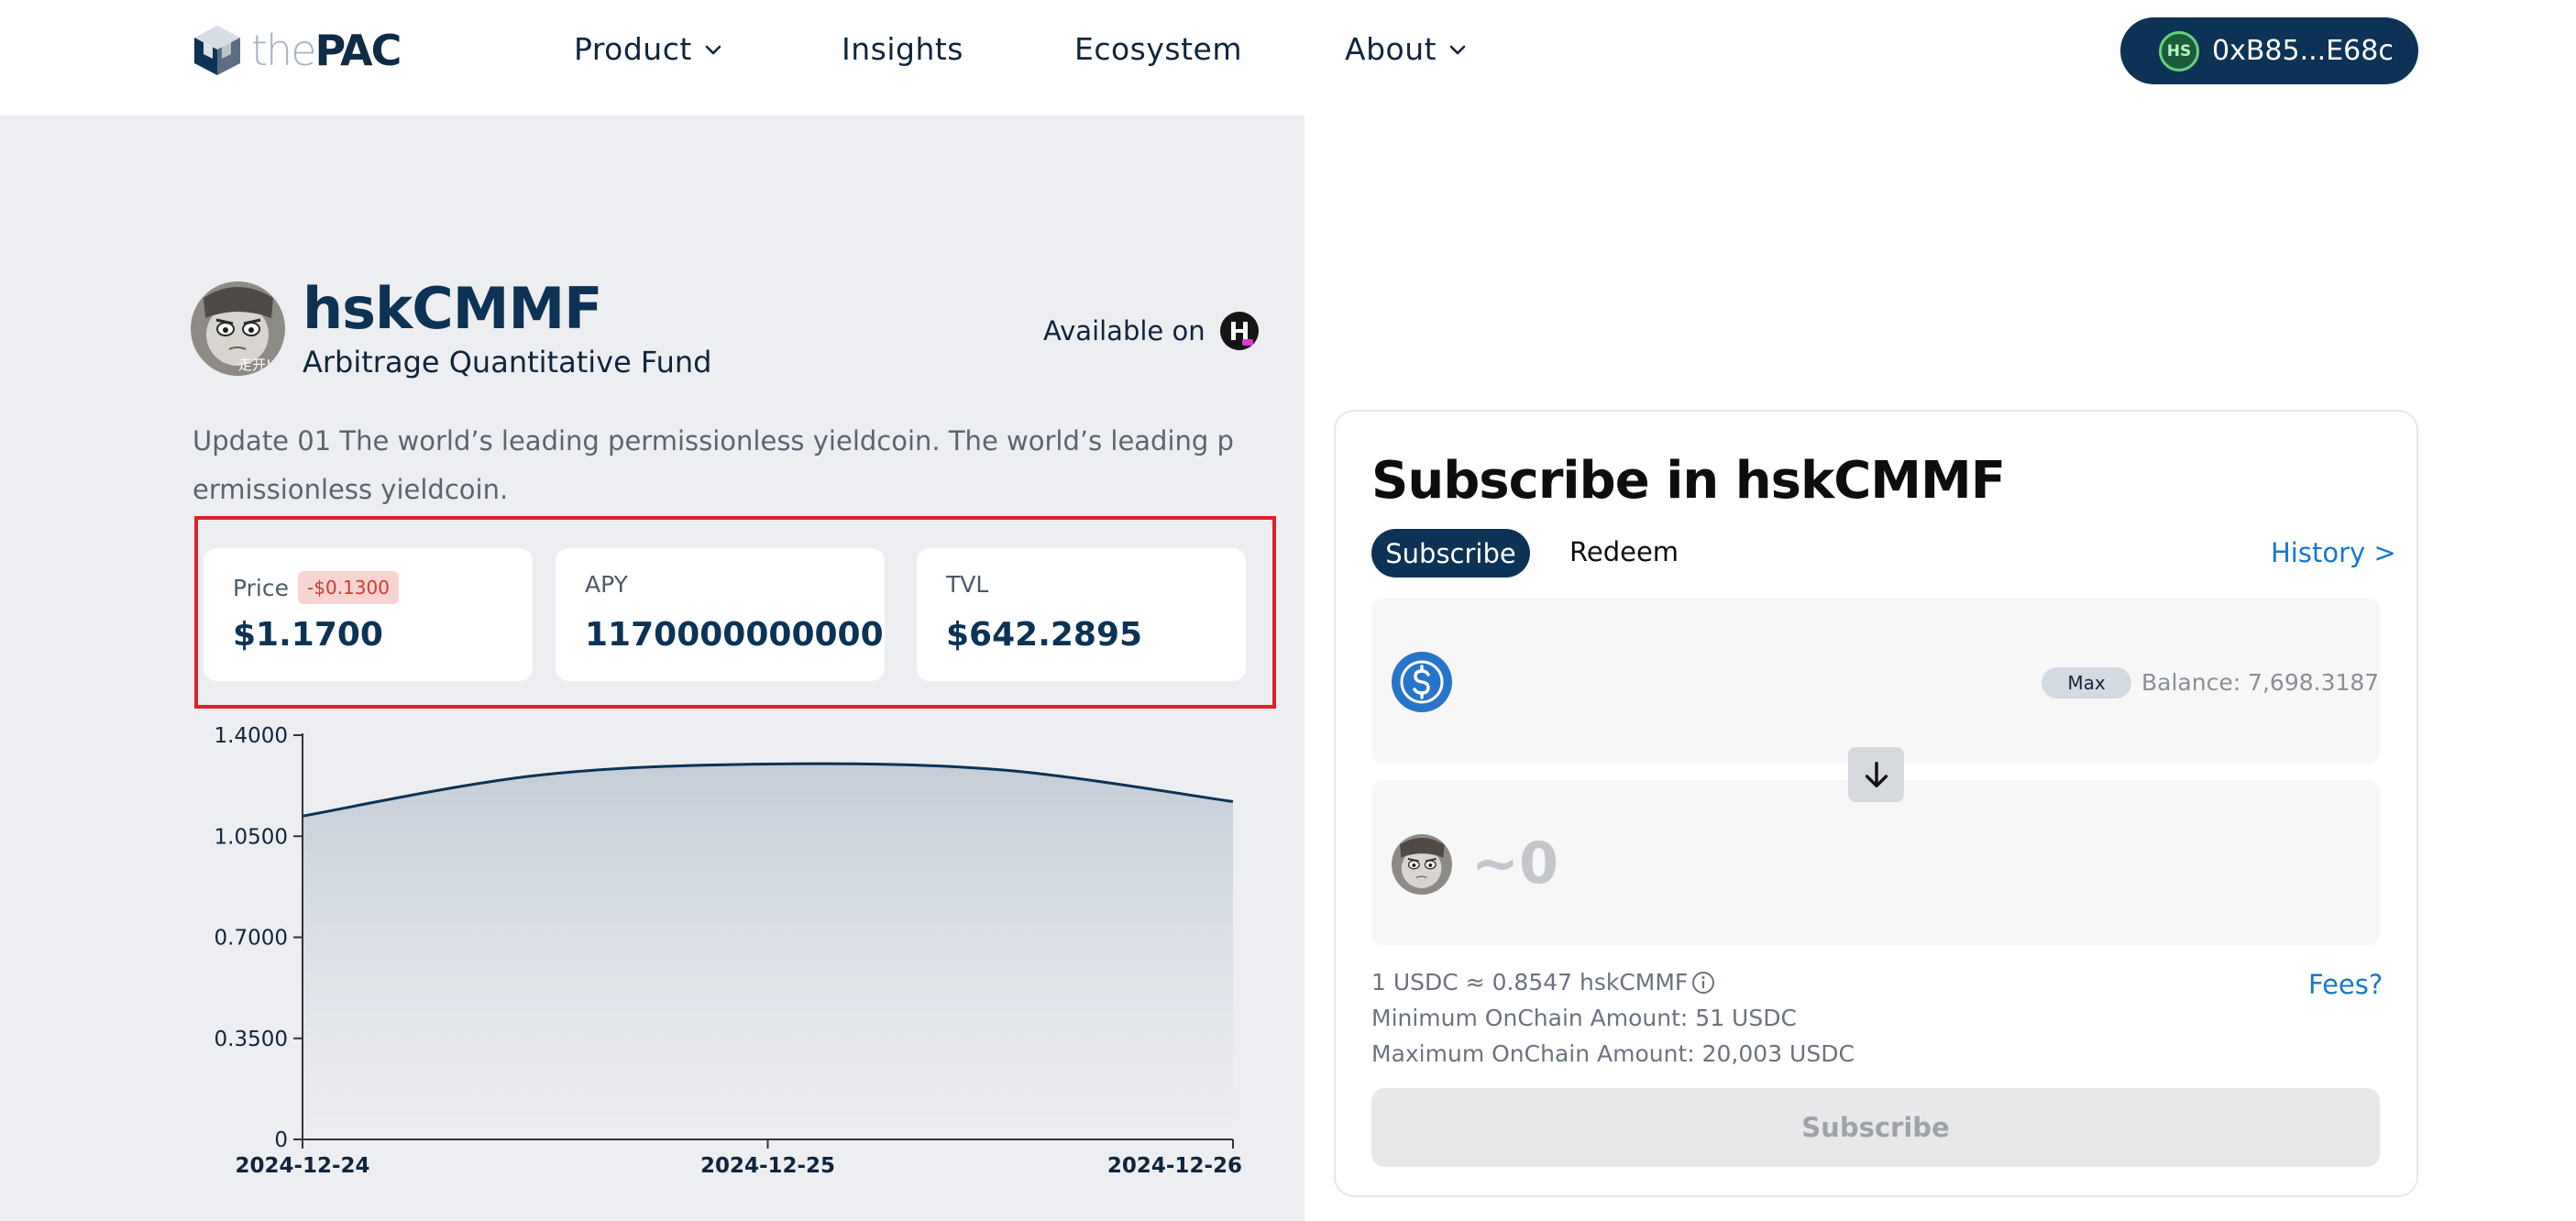 The image size is (2576, 1221). Describe the element at coordinates (1174, 1166) in the screenshot. I see `x-tick-label: 2024-12-26` at that location.